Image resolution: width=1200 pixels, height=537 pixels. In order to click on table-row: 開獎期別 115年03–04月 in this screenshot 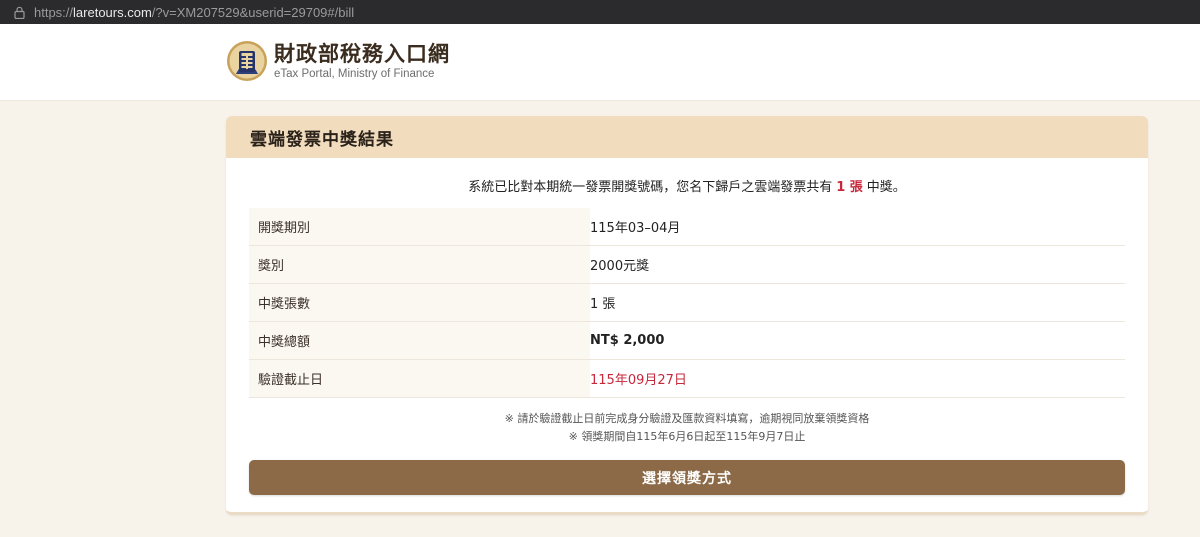, I will do `click(687, 227)`.